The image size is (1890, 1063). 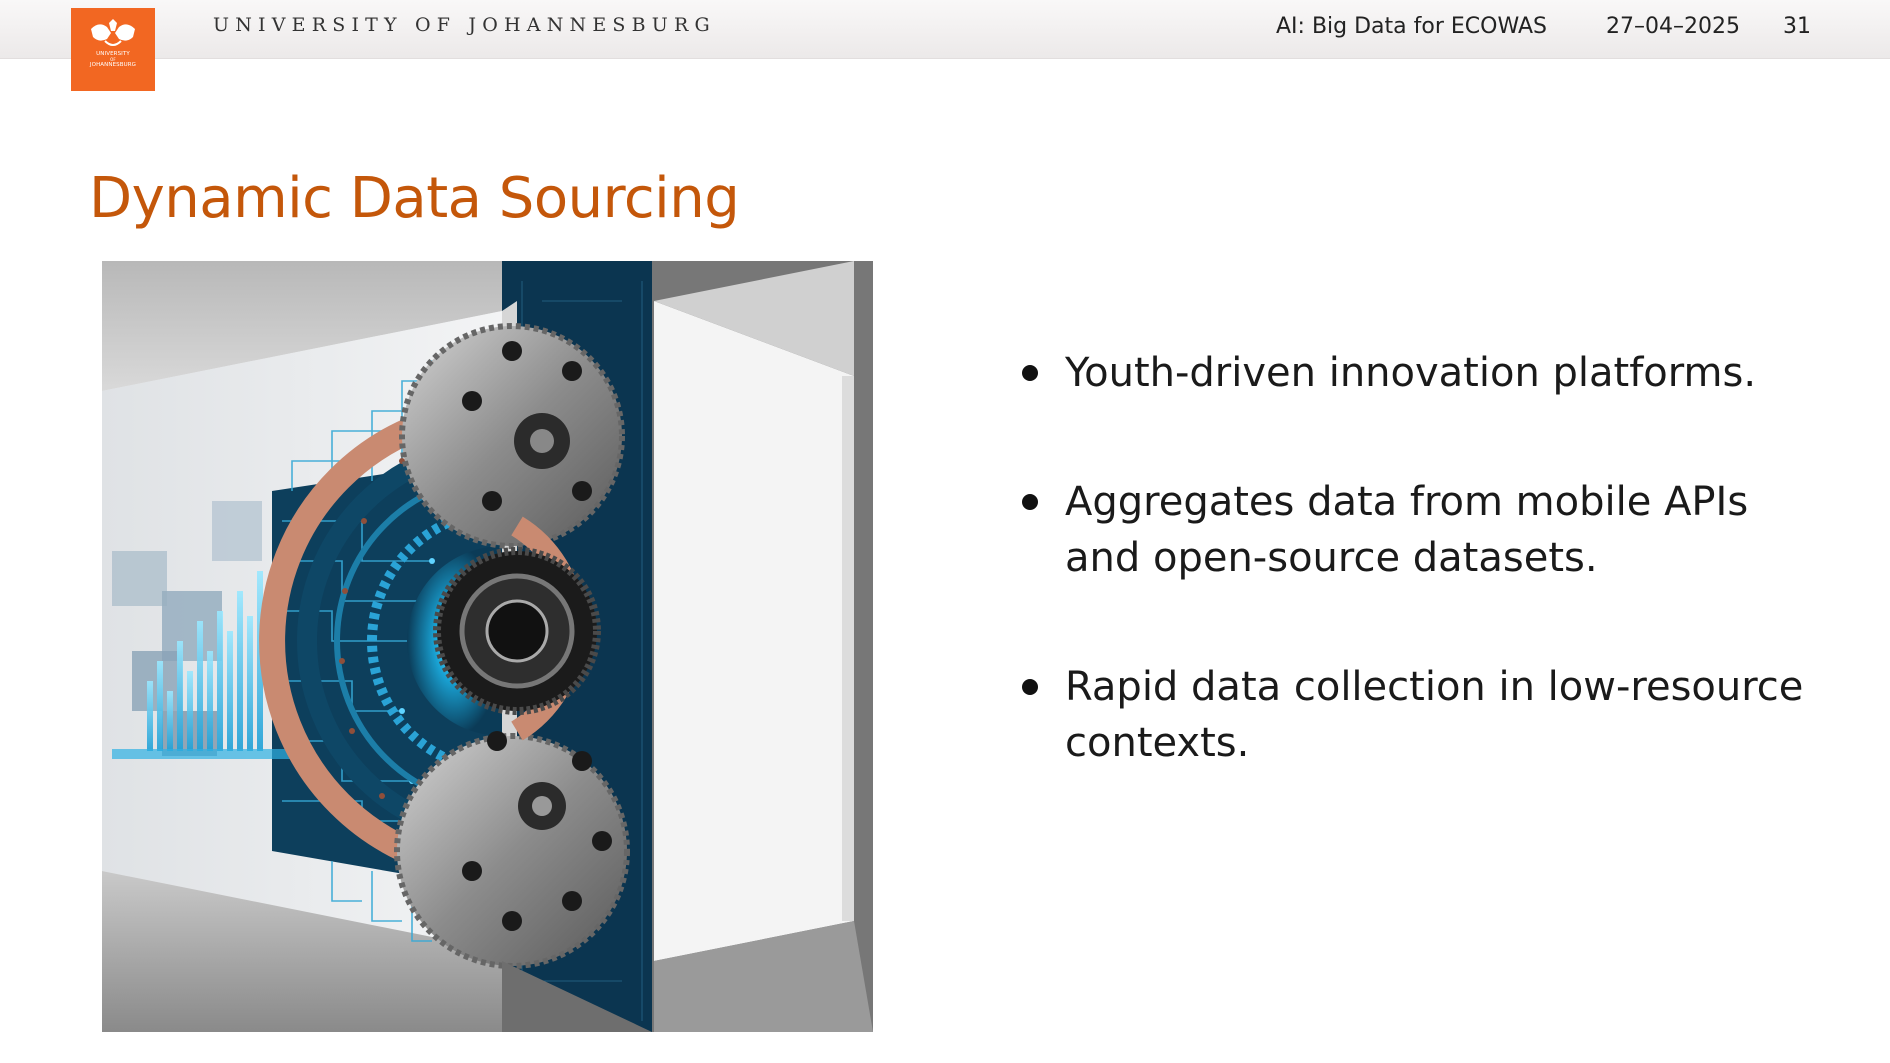 I want to click on presentation-short-title: AI: Big Data for ECOWAS, so click(x=1412, y=26).